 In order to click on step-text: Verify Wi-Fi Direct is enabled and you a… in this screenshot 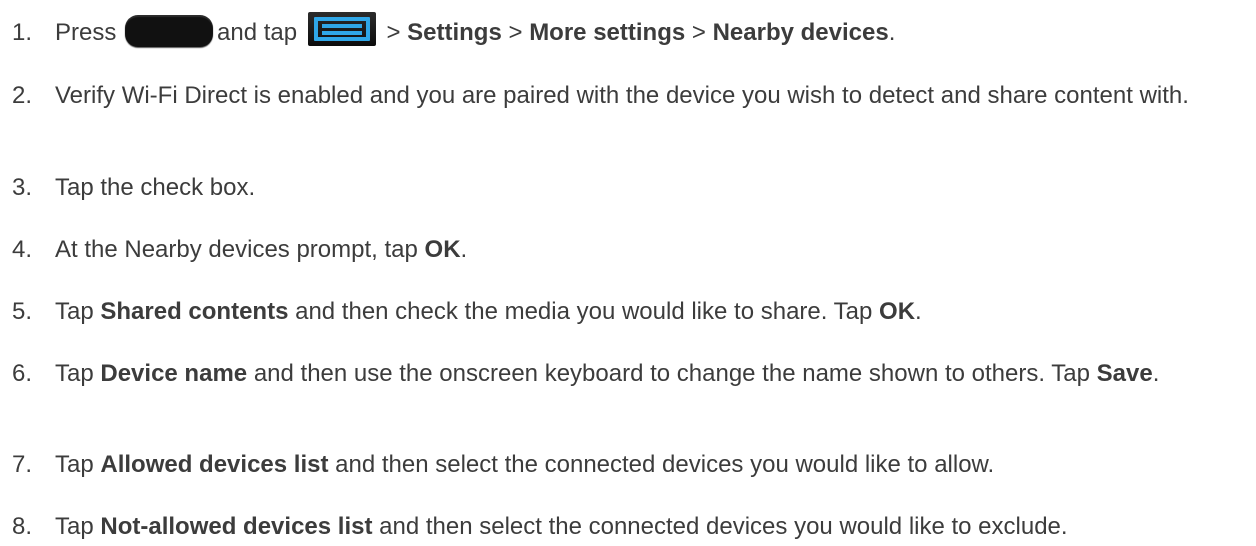, I will do `click(622, 95)`.